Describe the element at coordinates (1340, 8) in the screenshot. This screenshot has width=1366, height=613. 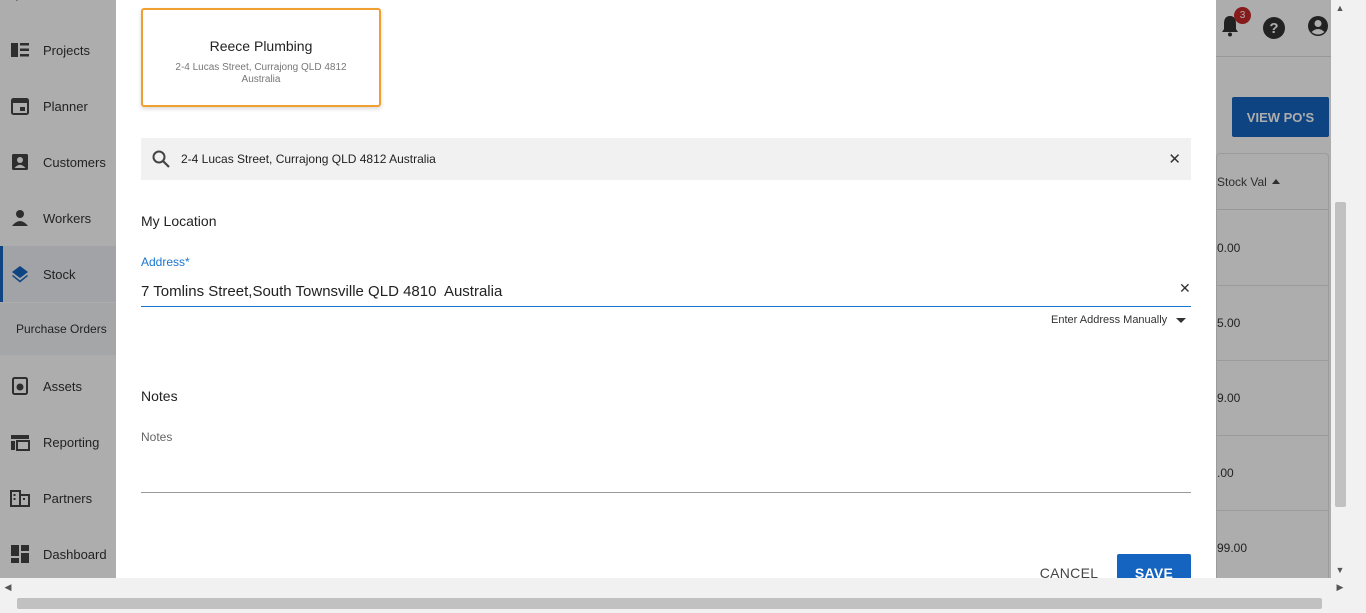
I see `scroll-up-icon: ▲` at that location.